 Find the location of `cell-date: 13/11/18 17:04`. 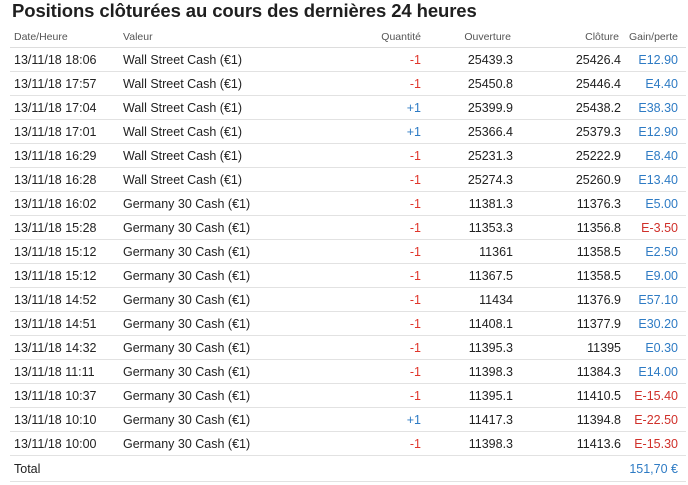

cell-date: 13/11/18 17:04 is located at coordinates (64, 107).